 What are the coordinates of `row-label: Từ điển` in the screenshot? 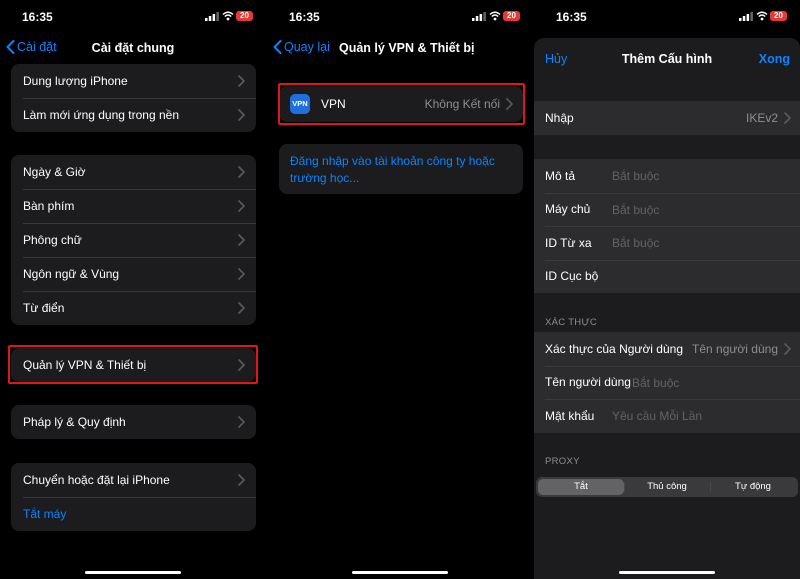 It's located at (44, 308).